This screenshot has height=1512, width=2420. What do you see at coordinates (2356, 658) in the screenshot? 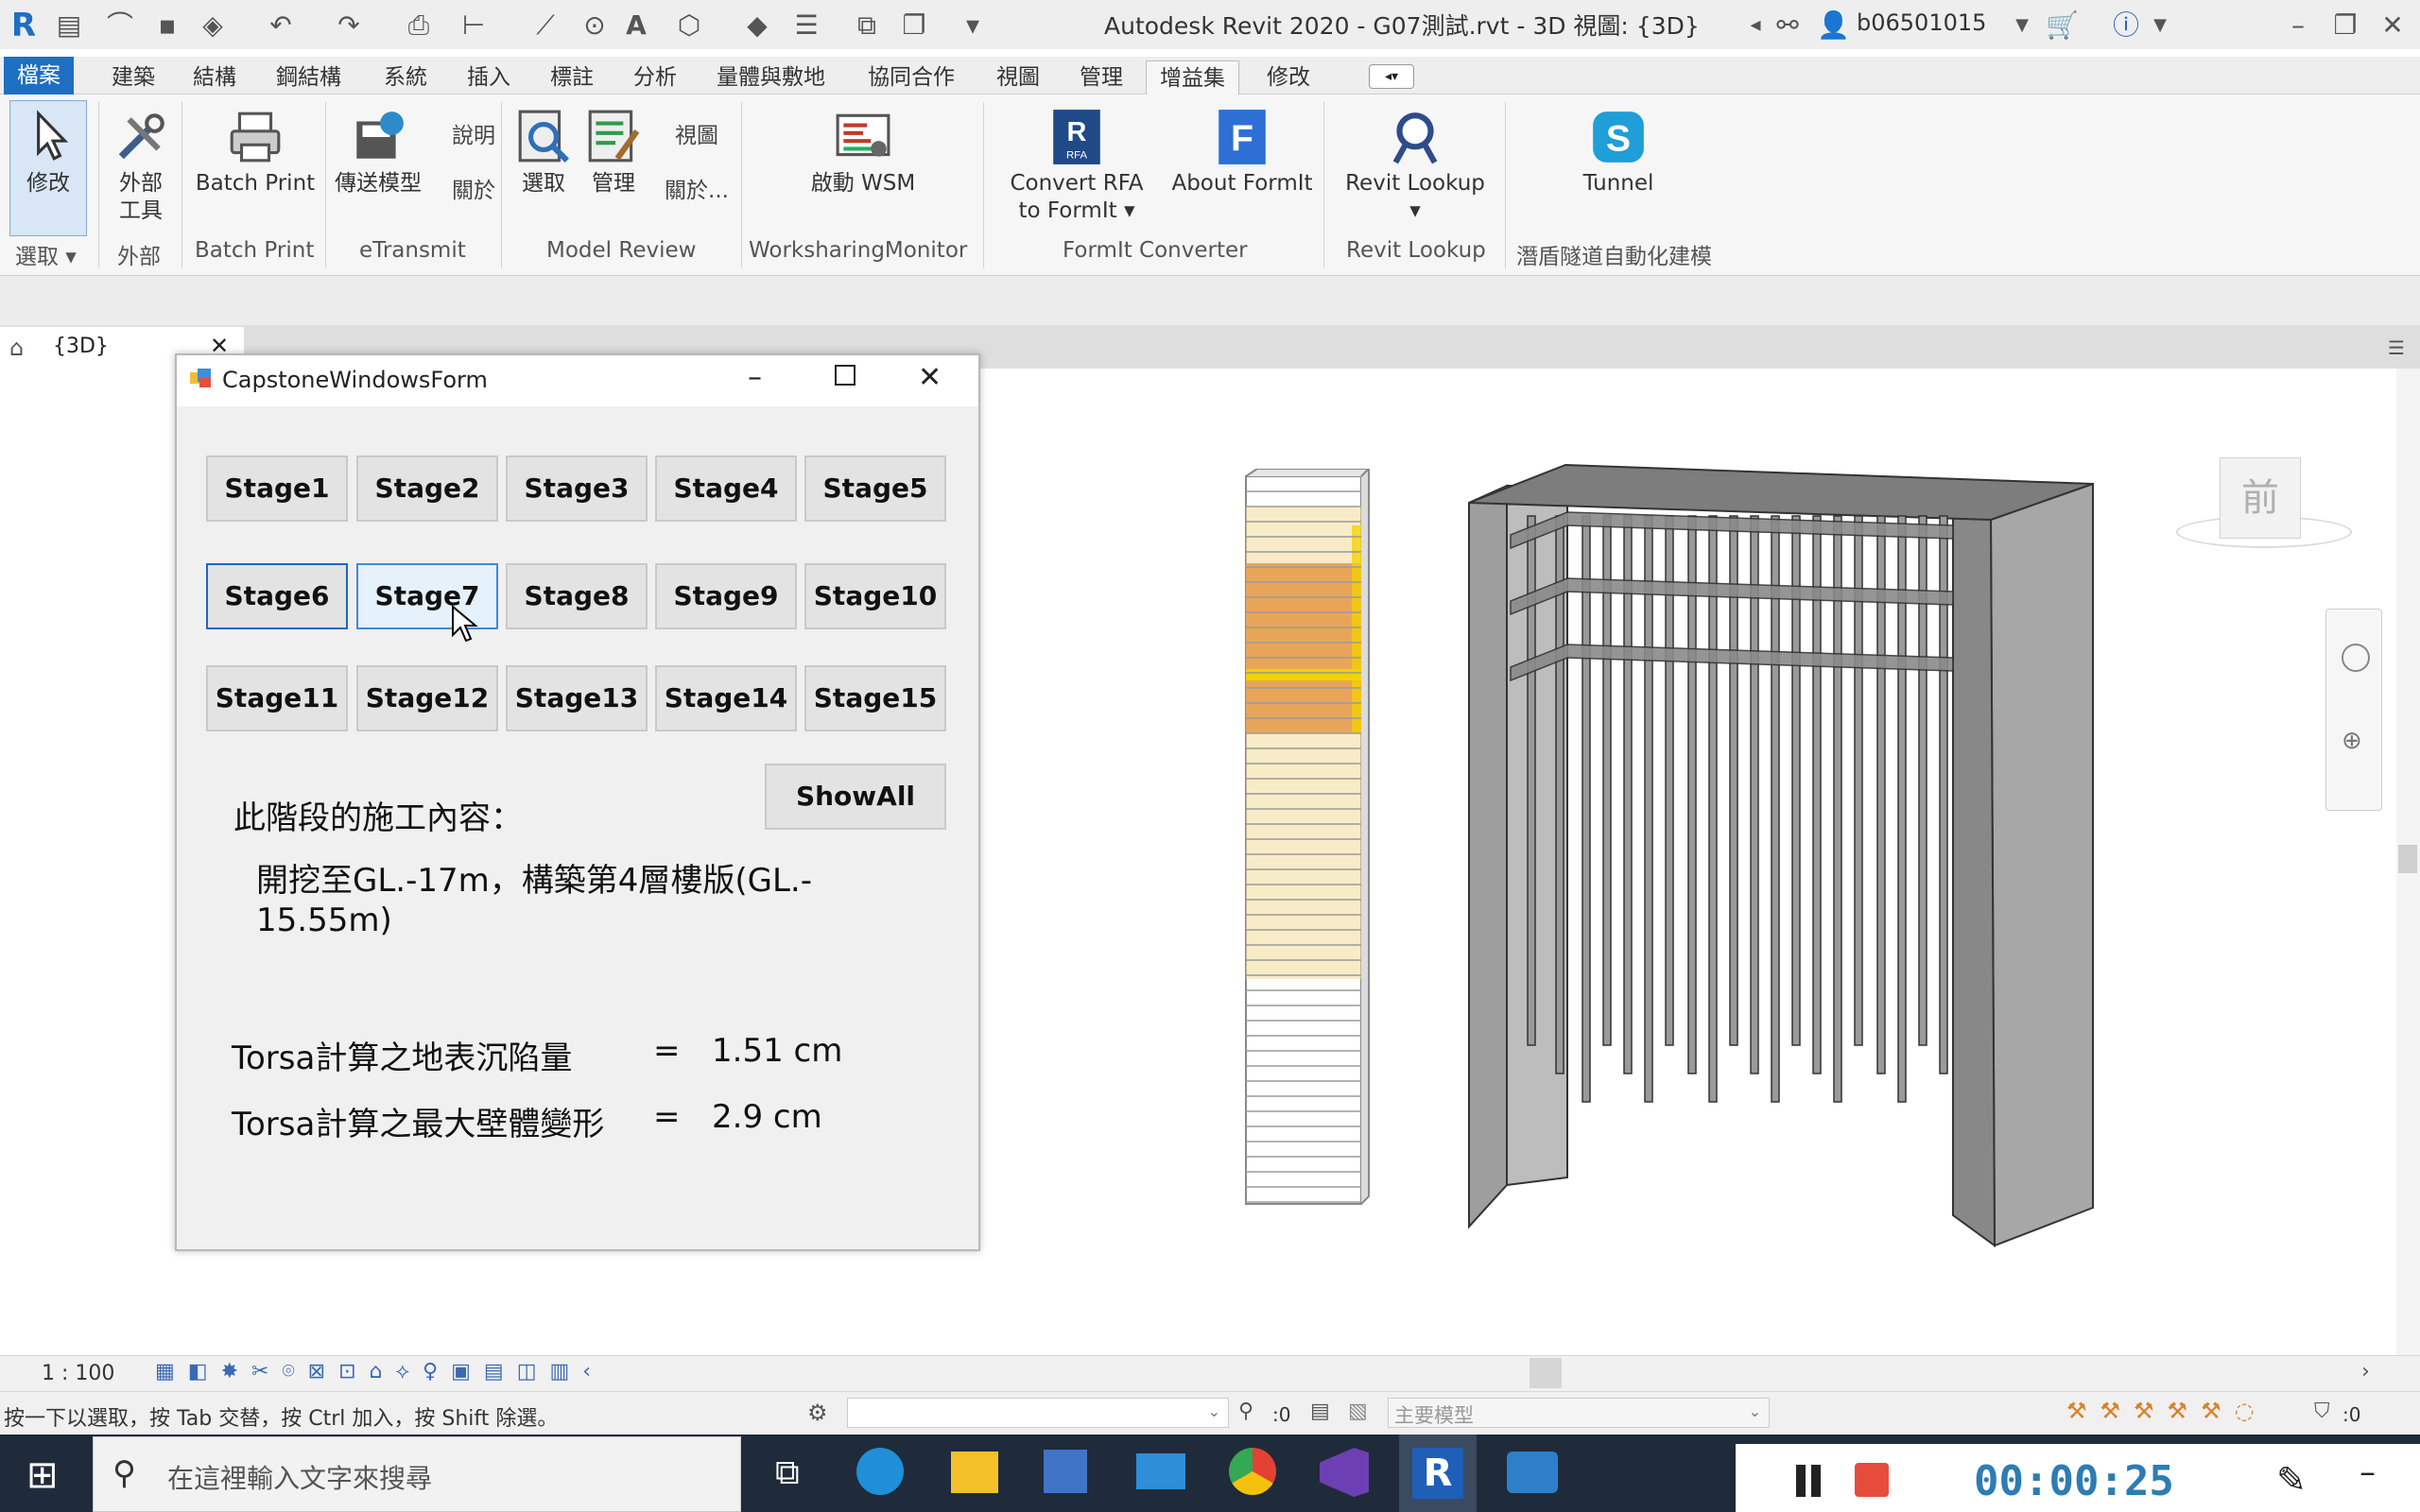
I see `steering-wheel-icon` at bounding box center [2356, 658].